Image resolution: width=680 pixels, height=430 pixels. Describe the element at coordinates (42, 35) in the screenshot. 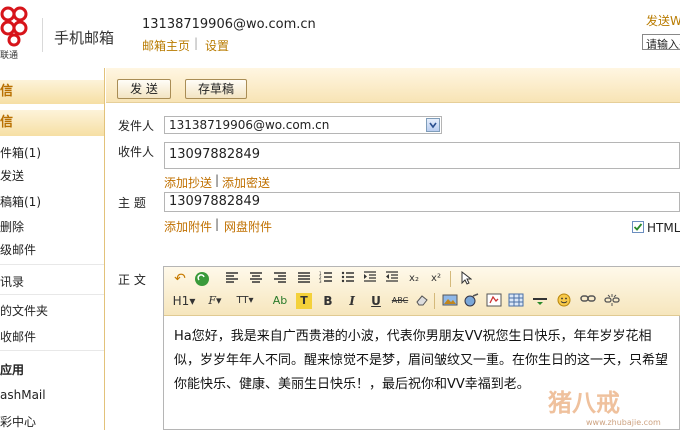

I see `header-divider` at that location.